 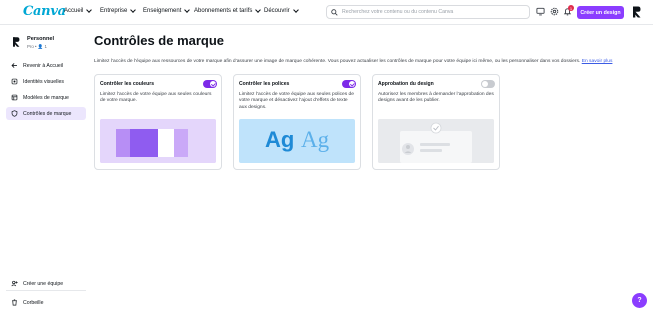 I want to click on profile-name: Personnel, so click(x=41, y=39).